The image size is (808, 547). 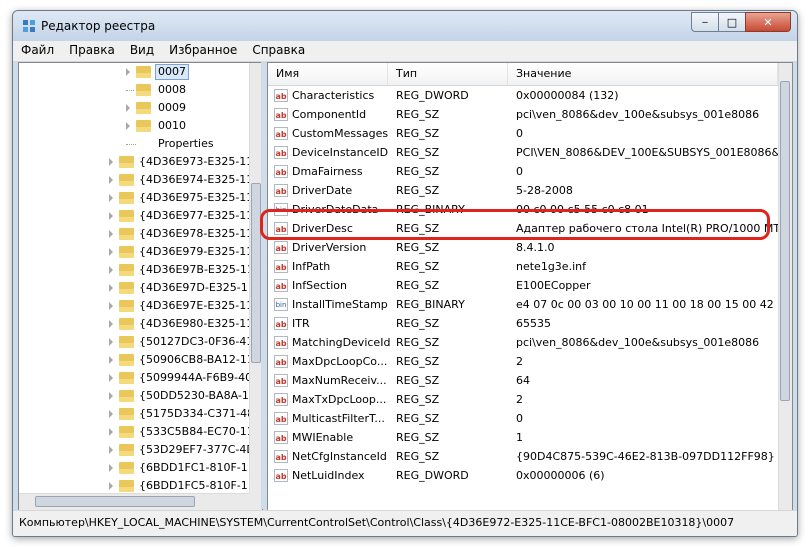 What do you see at coordinates (523, 437) in the screenshot?
I see `value-row: ab MWIEnable REG_SZ 1` at bounding box center [523, 437].